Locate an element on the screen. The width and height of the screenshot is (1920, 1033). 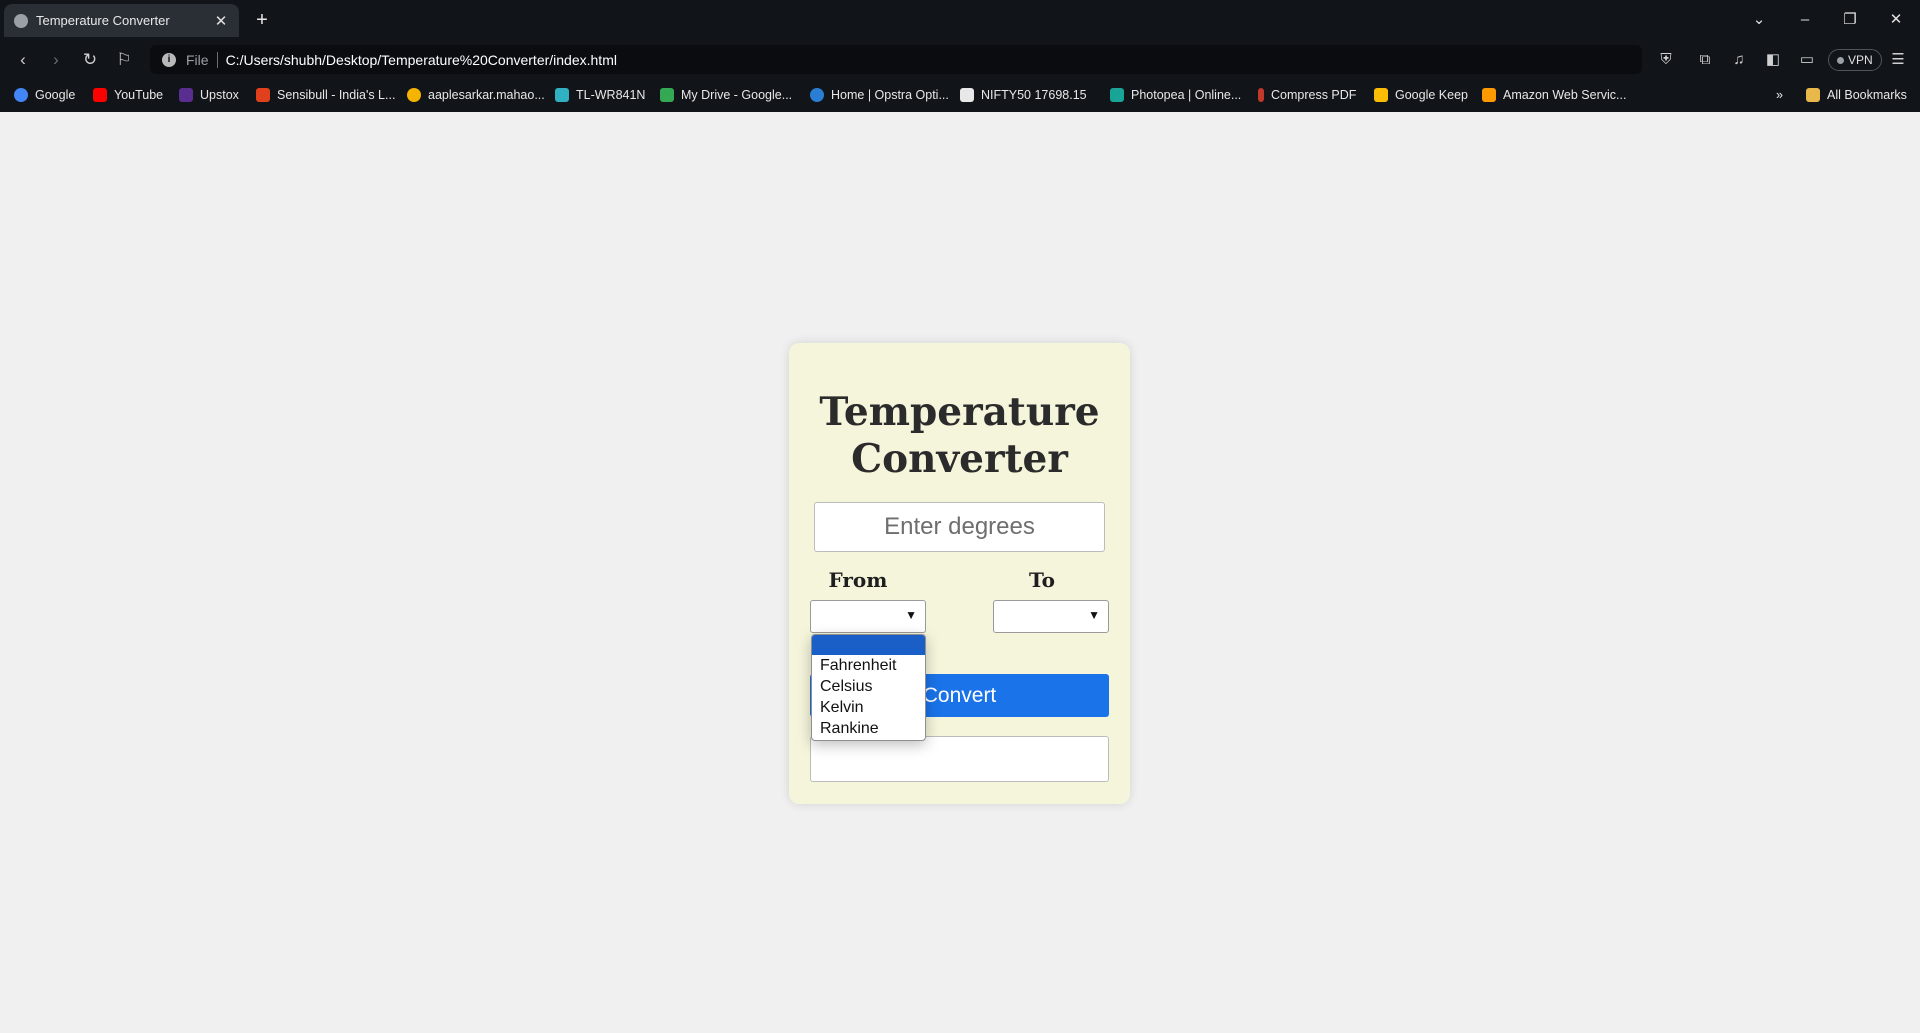
globe-icon is located at coordinates (21, 20).